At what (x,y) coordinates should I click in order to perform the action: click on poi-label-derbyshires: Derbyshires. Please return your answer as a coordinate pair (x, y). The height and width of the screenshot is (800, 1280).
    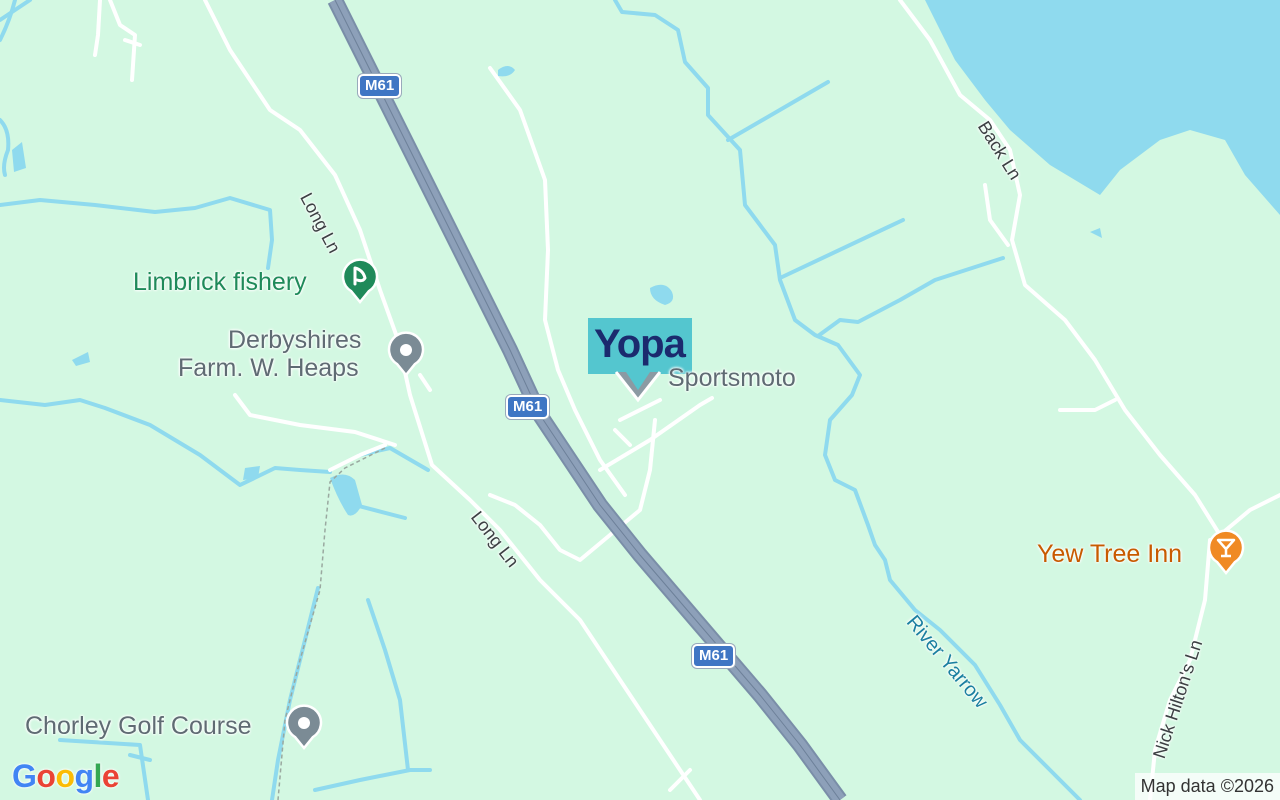
    Looking at the image, I should click on (294, 340).